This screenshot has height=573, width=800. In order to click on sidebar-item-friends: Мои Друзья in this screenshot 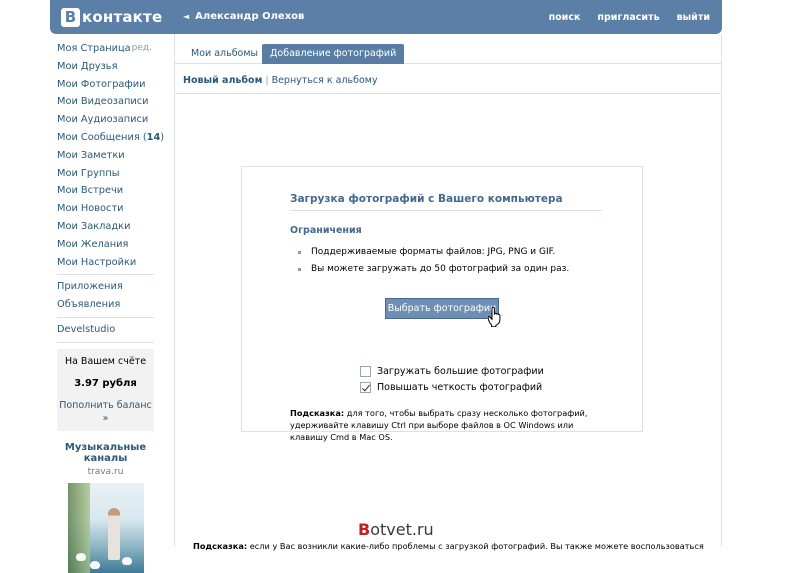, I will do `click(105, 67)`.